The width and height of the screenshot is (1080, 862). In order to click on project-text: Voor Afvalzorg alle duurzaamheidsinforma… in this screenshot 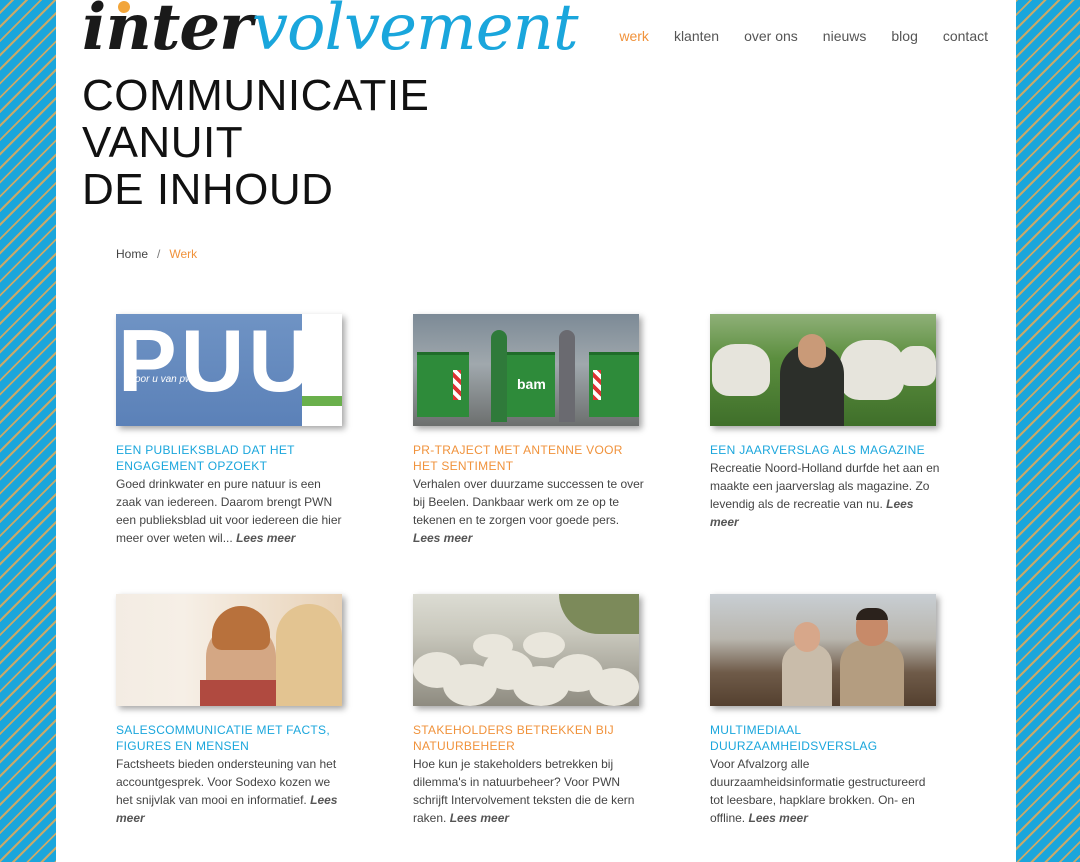, I will do `click(818, 791)`.